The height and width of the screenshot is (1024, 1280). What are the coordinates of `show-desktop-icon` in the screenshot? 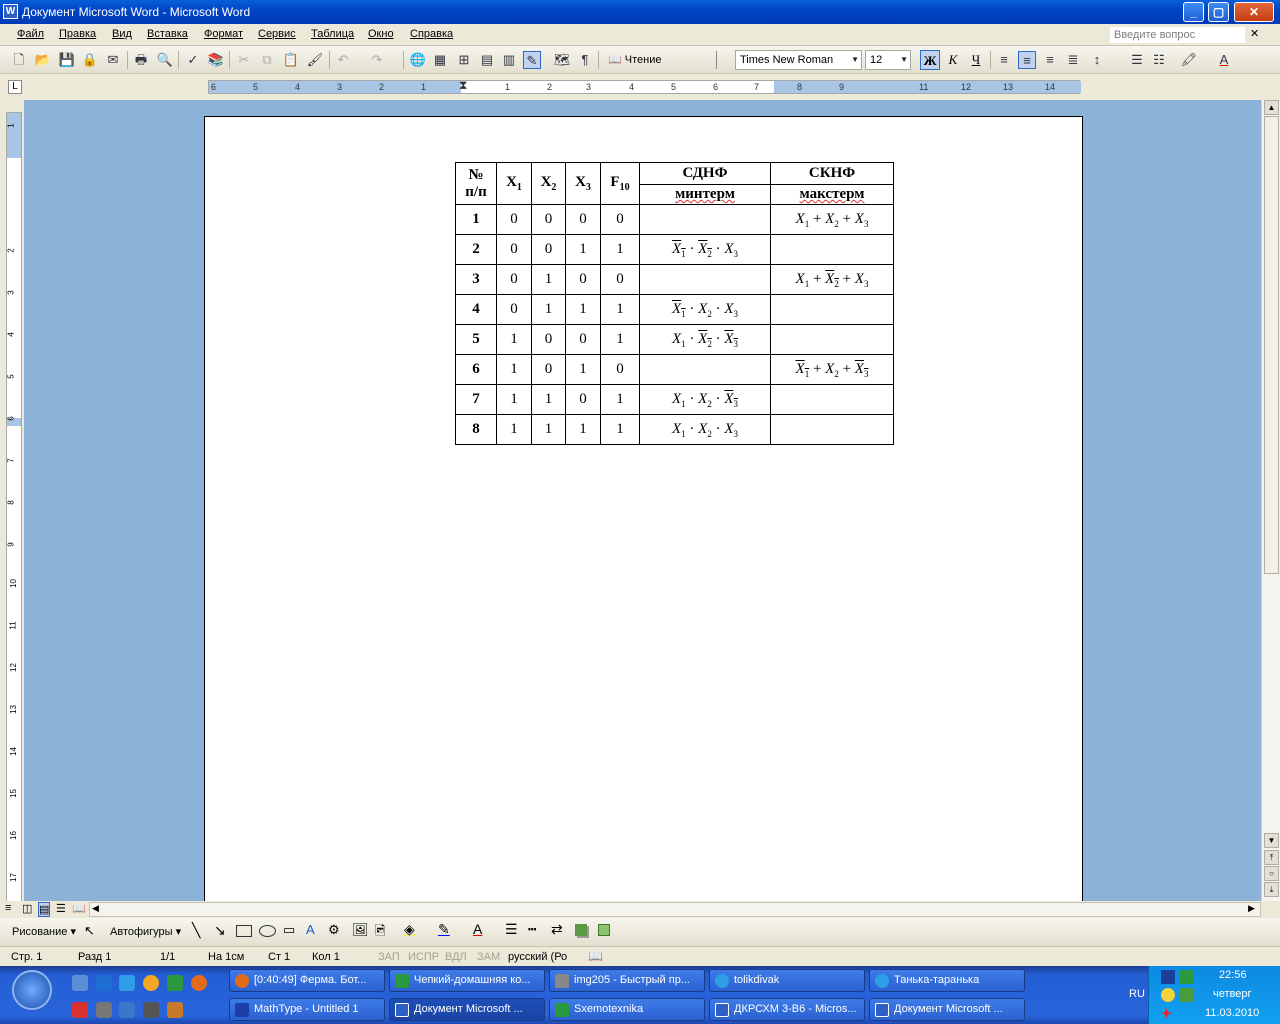 It's located at (80, 983).